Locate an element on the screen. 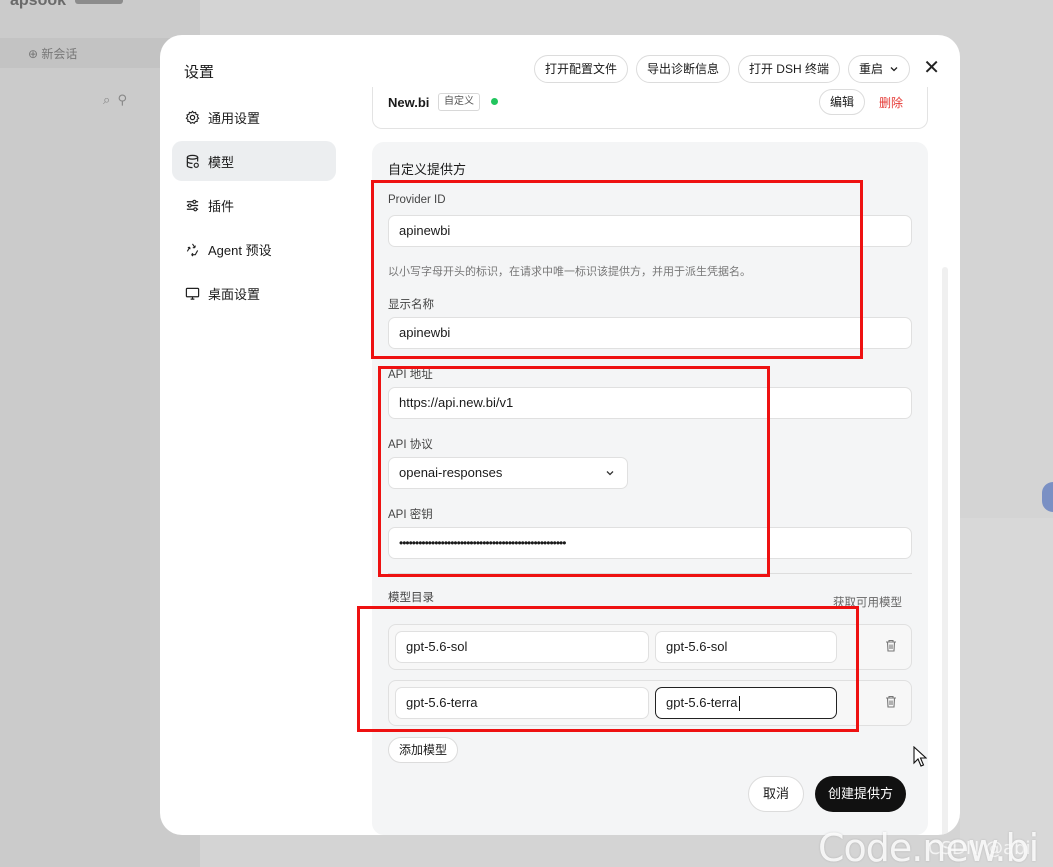 This screenshot has width=1053, height=867. open-terminal-button: 打开 DSH 终端 is located at coordinates (788, 69).